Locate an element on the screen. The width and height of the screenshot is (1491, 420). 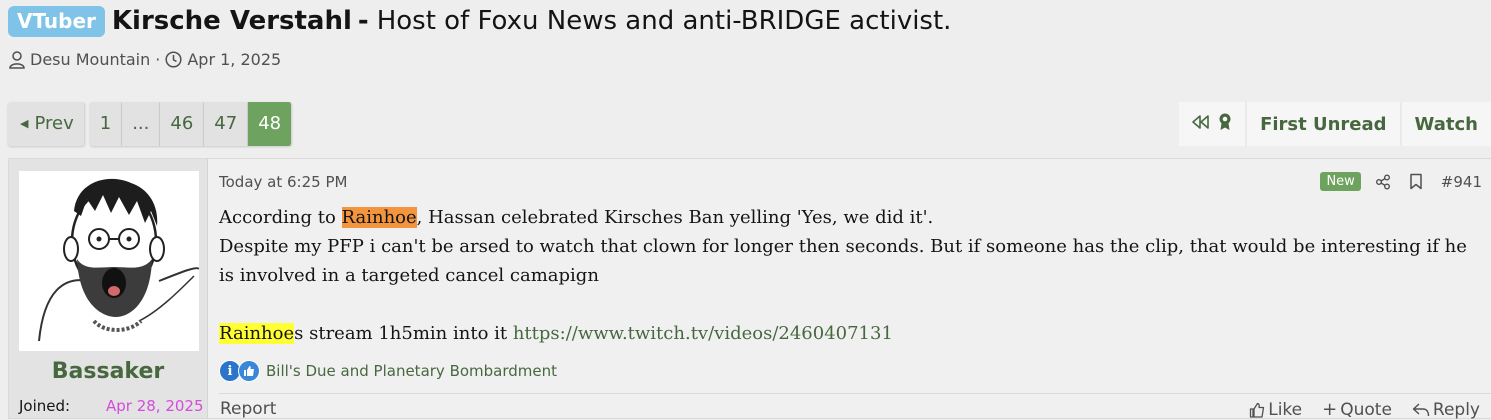
prefix-badge: VTuber is located at coordinates (56, 21).